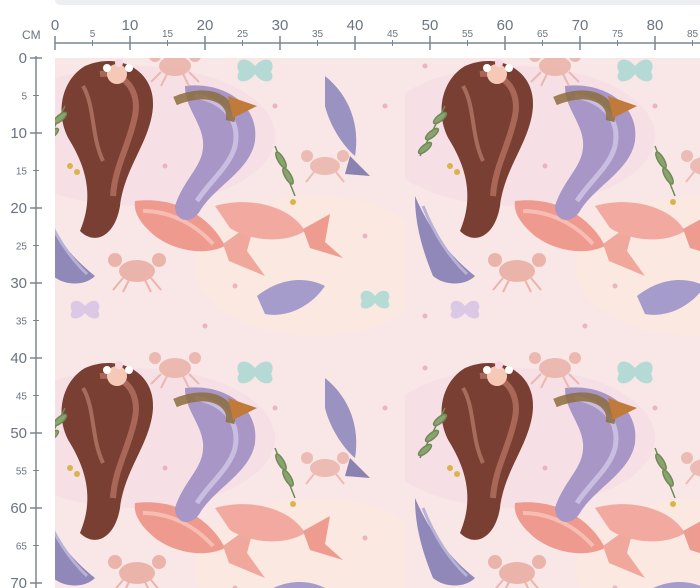 The width and height of the screenshot is (700, 588). I want to click on ruler-left-major-label: 70, so click(18, 581).